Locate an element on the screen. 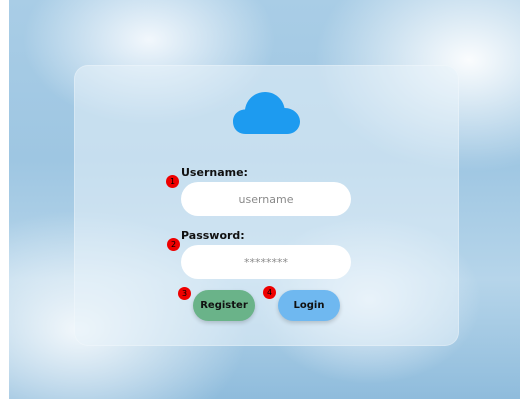 The image size is (527, 399). cloud-icon is located at coordinates (266, 113).